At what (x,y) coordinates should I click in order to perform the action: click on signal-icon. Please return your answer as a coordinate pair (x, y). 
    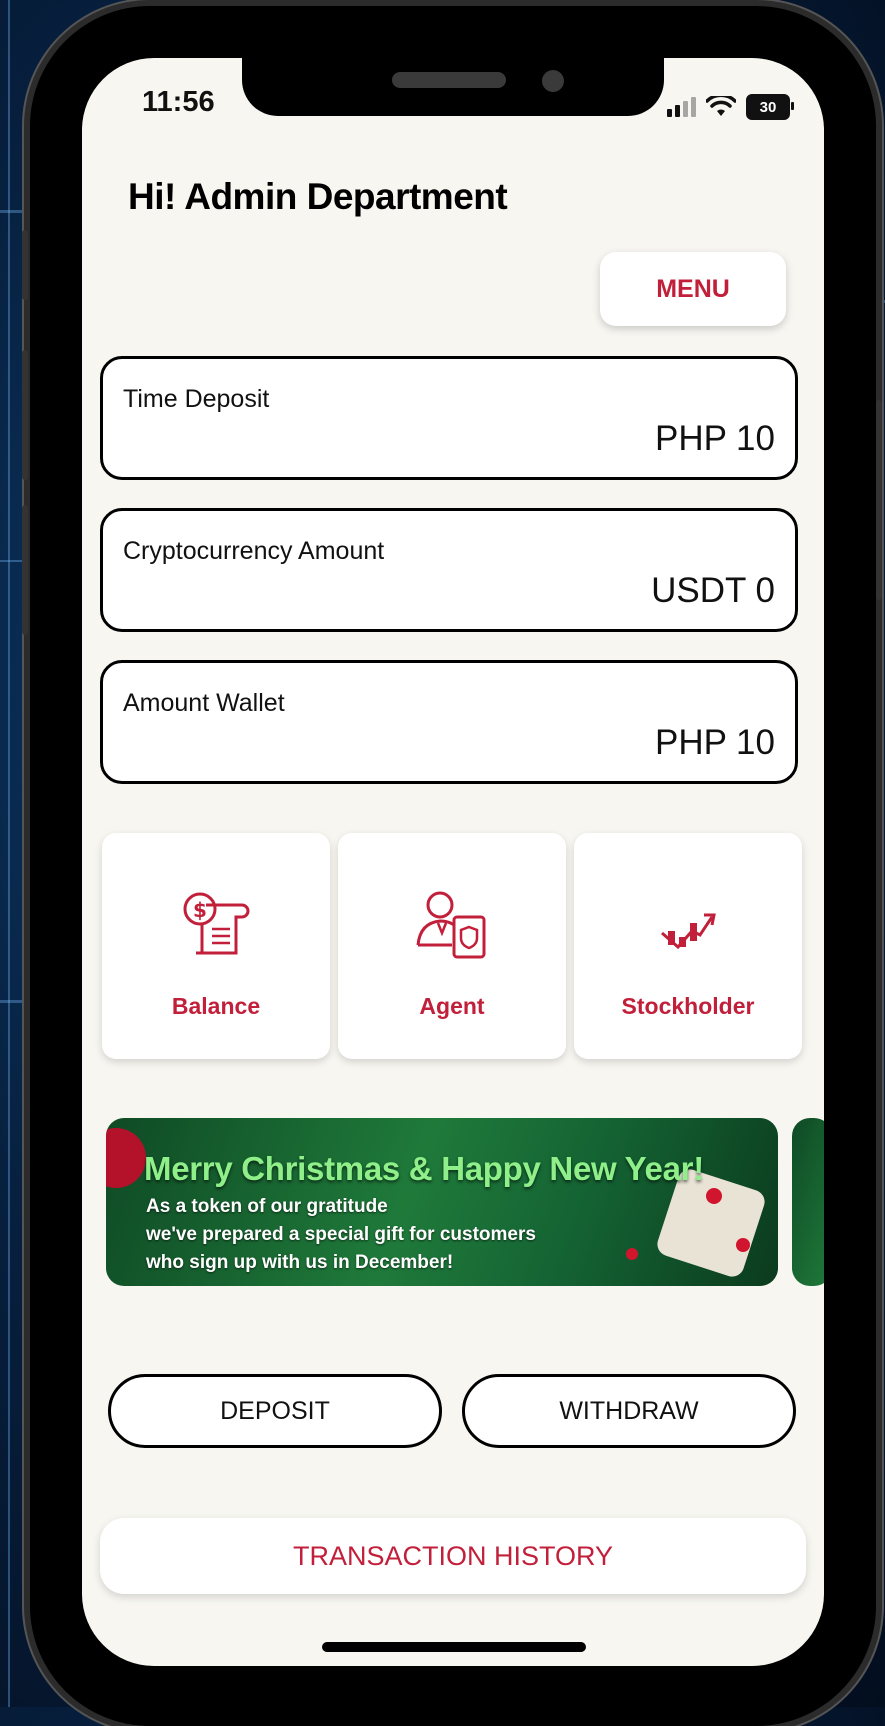
    Looking at the image, I should click on (681, 107).